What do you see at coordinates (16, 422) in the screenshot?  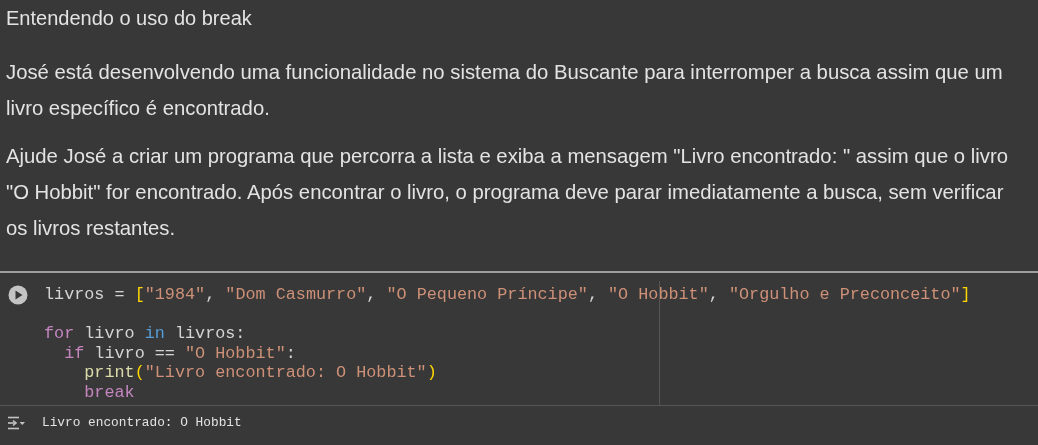 I see `output-toggle-icon` at bounding box center [16, 422].